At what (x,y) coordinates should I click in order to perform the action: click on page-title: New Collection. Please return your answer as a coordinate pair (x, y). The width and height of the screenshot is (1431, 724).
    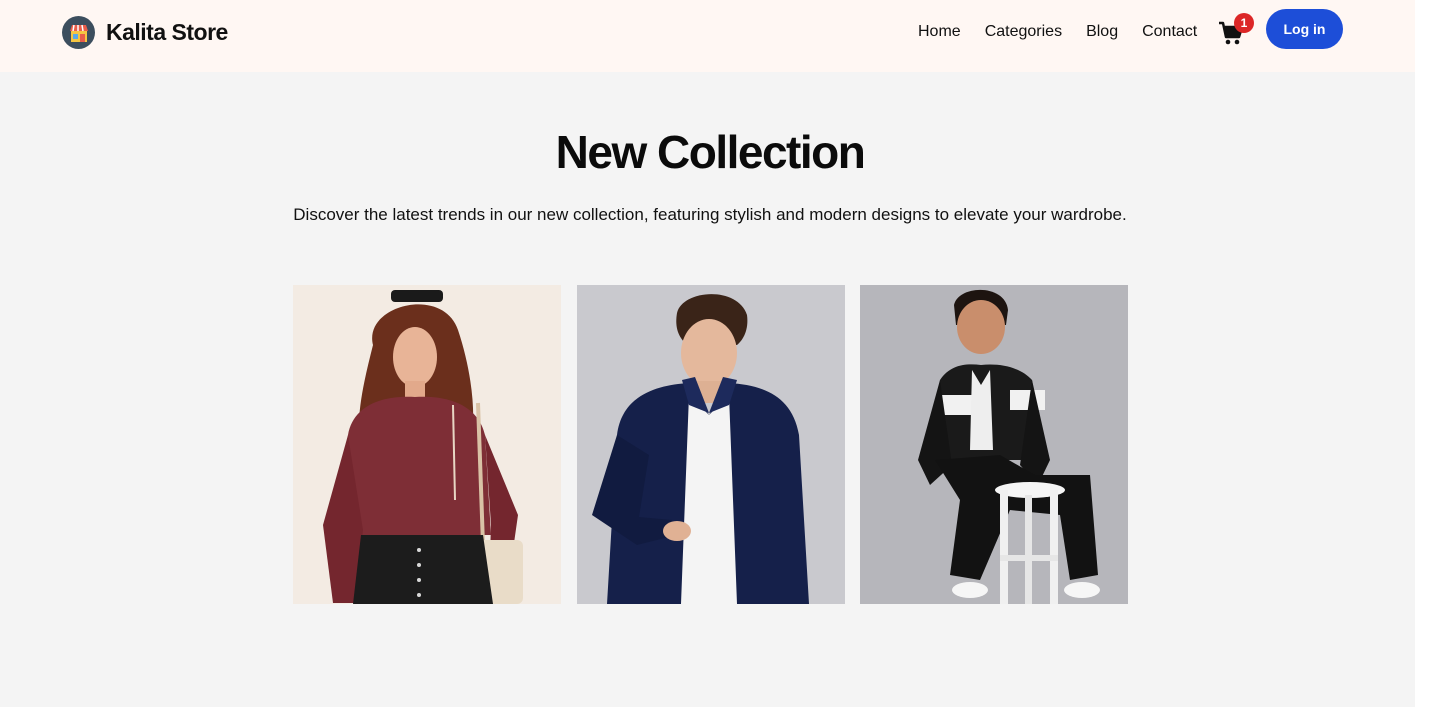
    Looking at the image, I should click on (710, 152).